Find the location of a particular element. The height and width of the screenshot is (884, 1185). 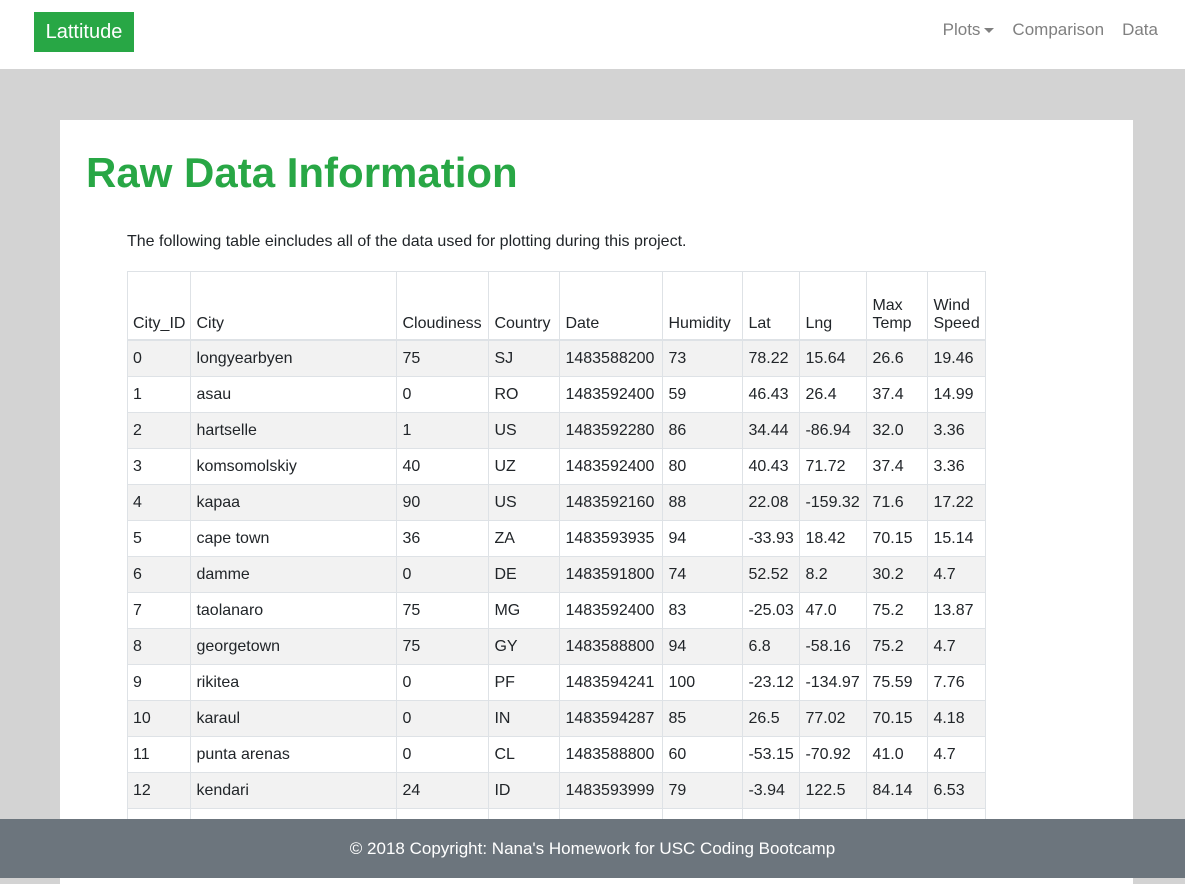

cell-lat: 6.8 is located at coordinates (771, 646).